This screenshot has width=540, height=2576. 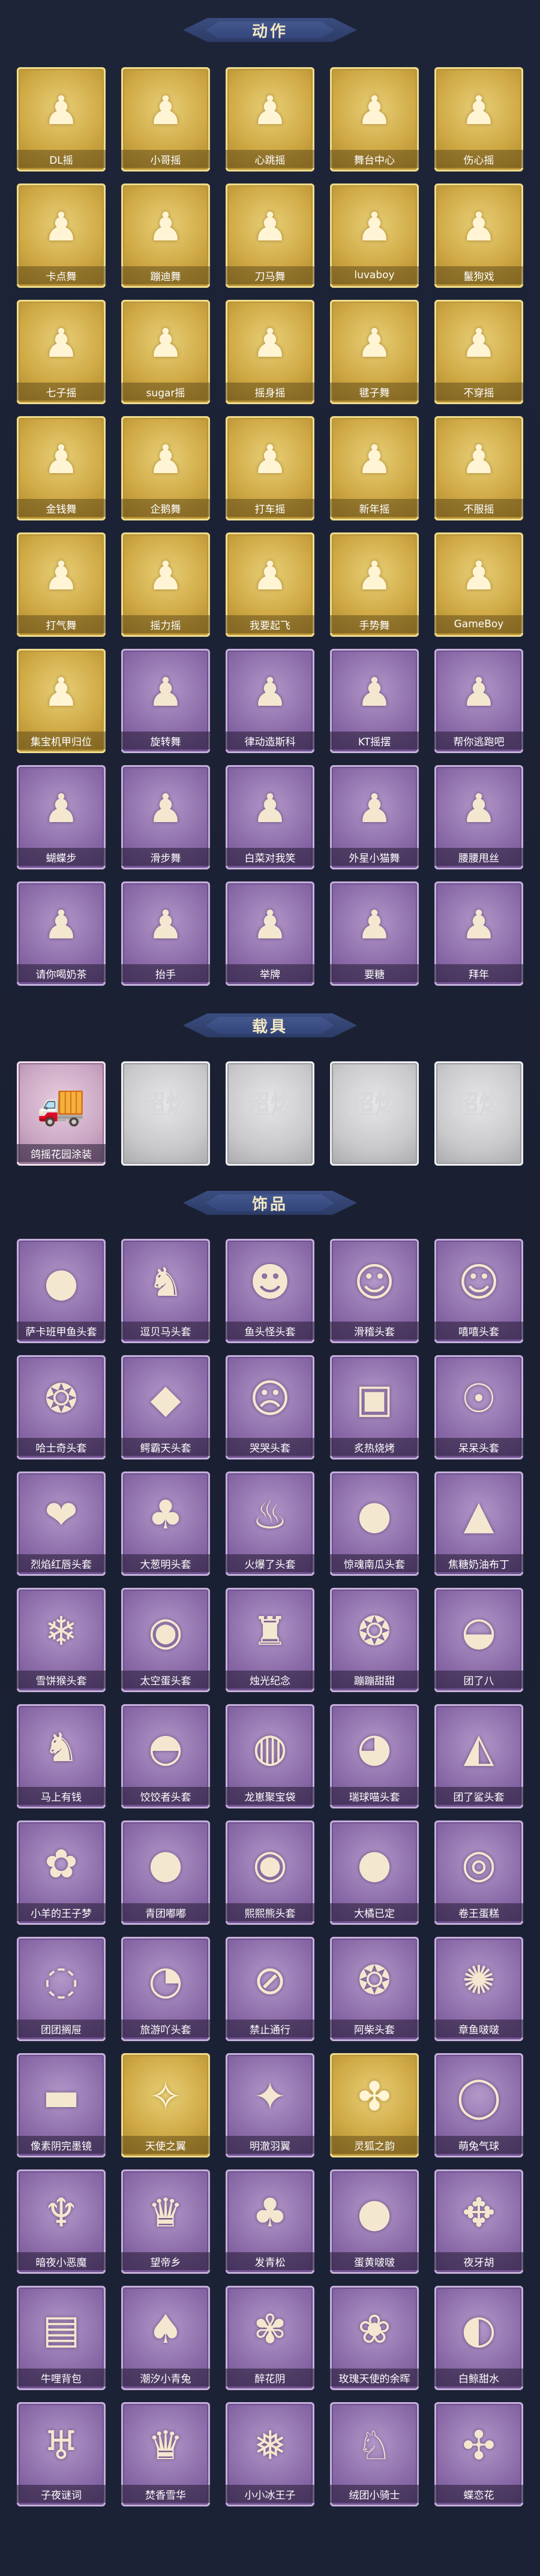 I want to click on item-card: ▤ 牛哩背包, so click(x=61, y=2338).